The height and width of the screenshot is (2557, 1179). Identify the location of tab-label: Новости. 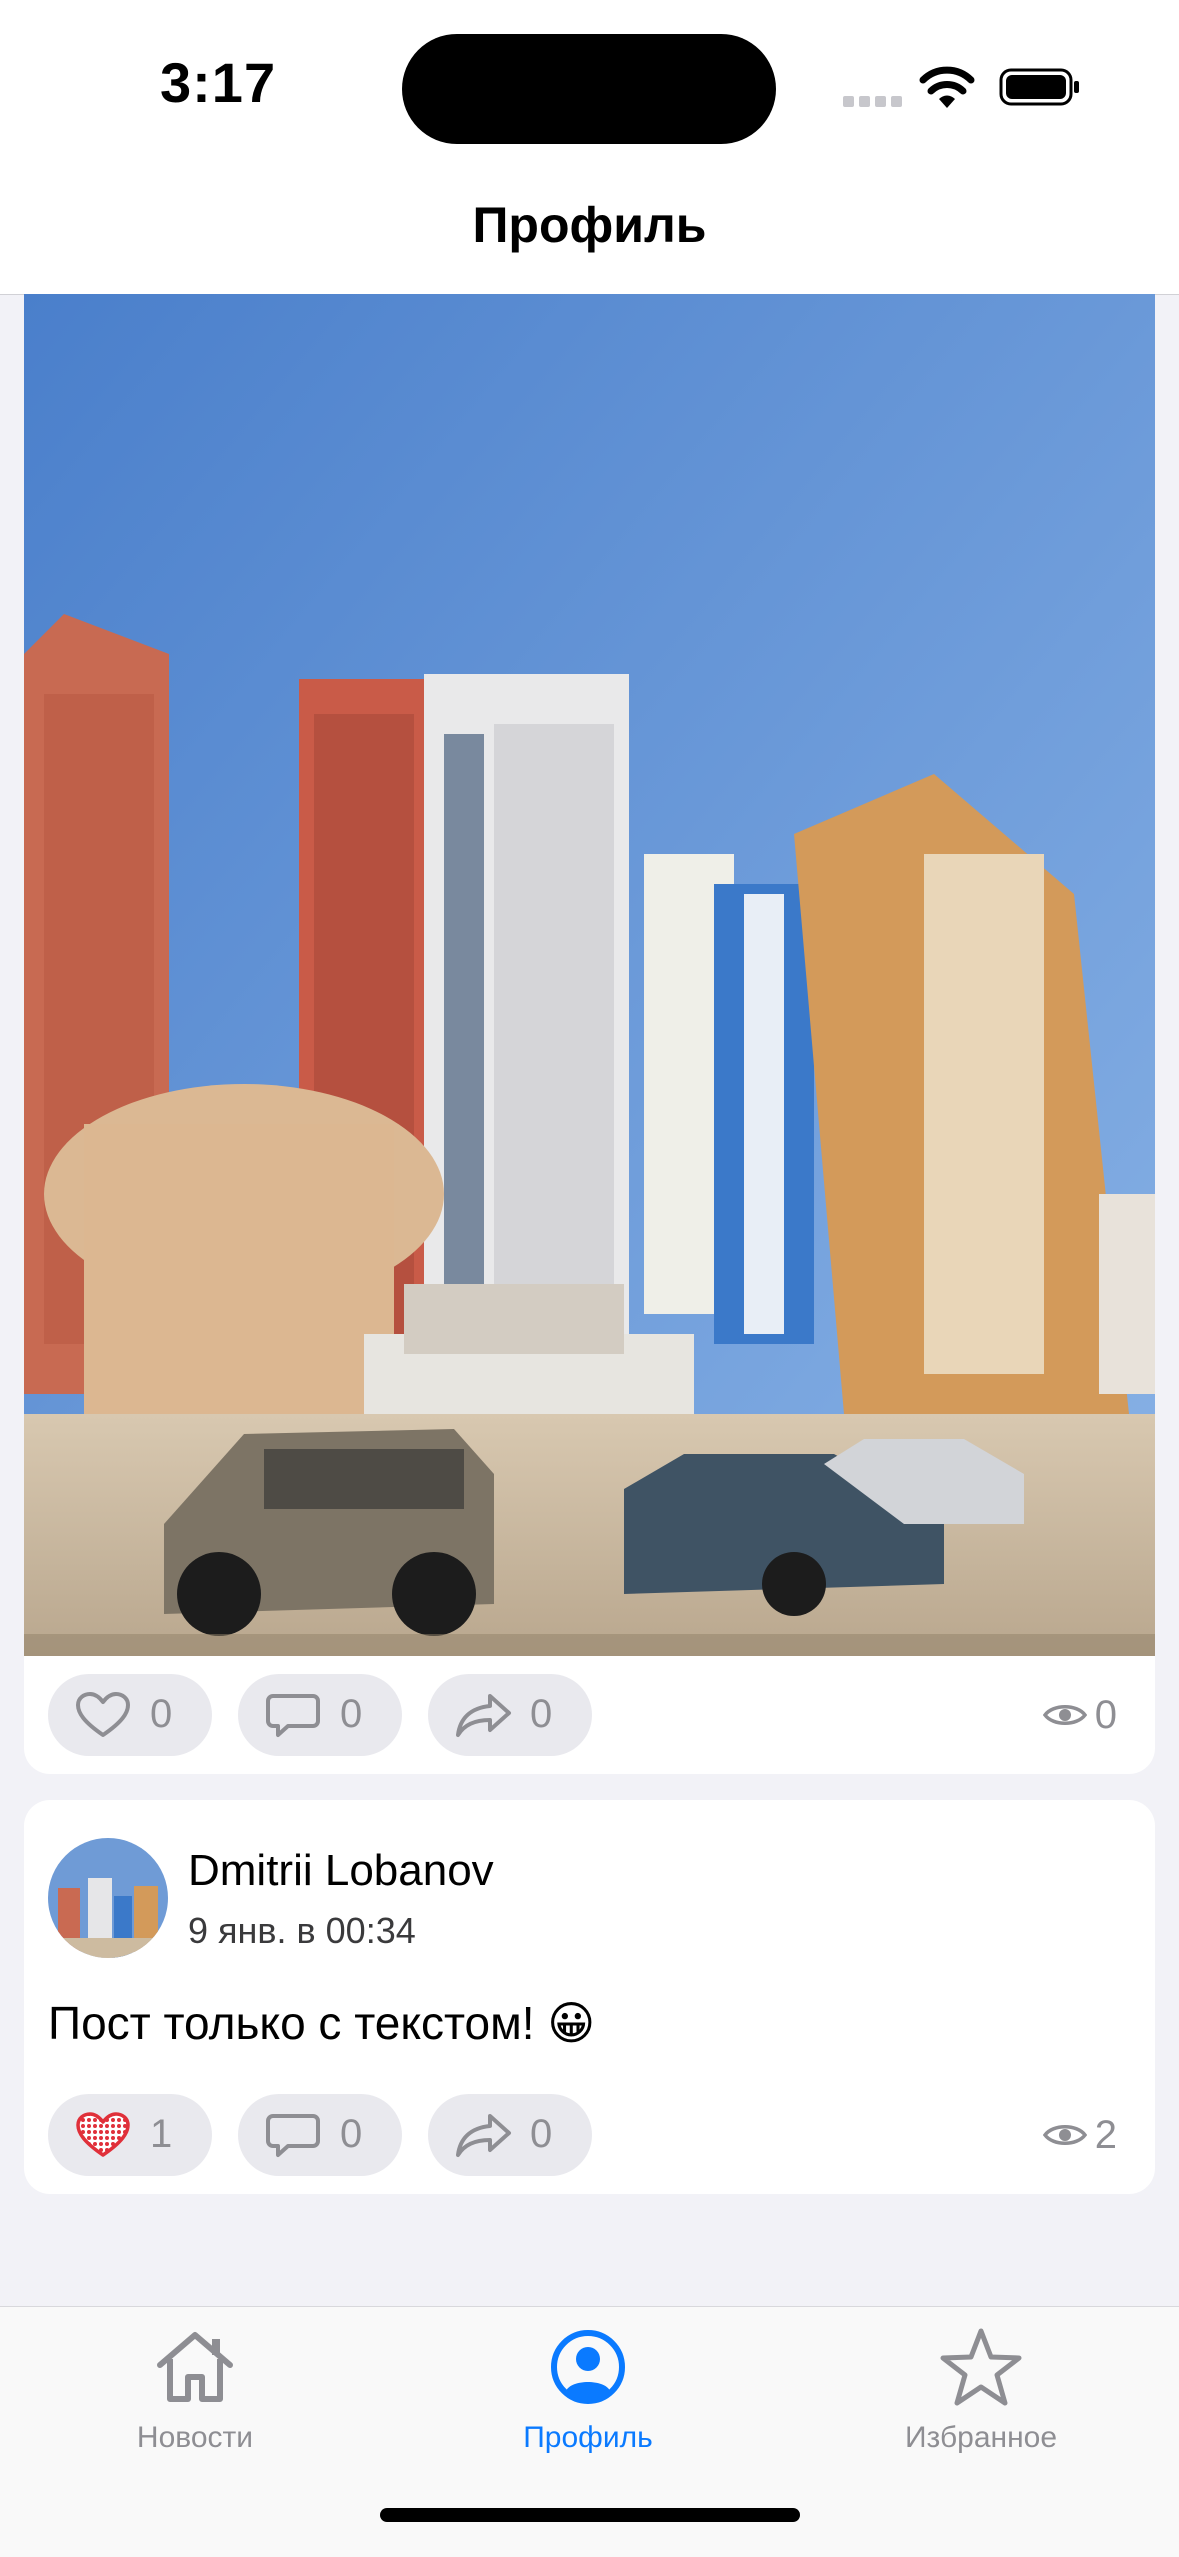
(195, 2437).